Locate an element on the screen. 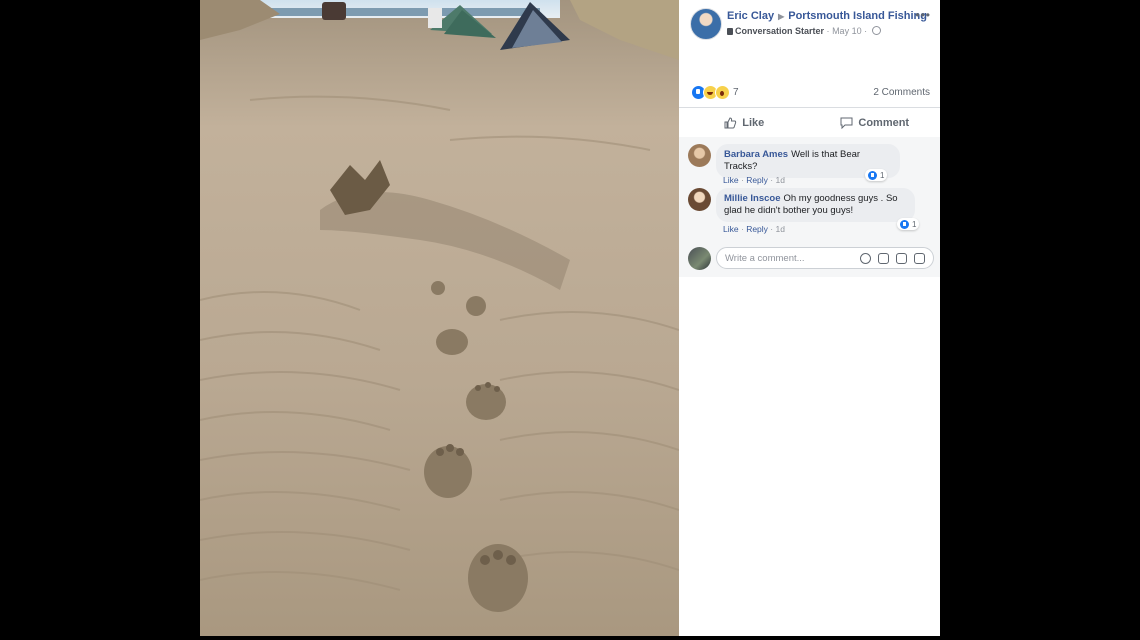 Image resolution: width=1140 pixels, height=640 pixels. like-button: Like is located at coordinates (744, 123).